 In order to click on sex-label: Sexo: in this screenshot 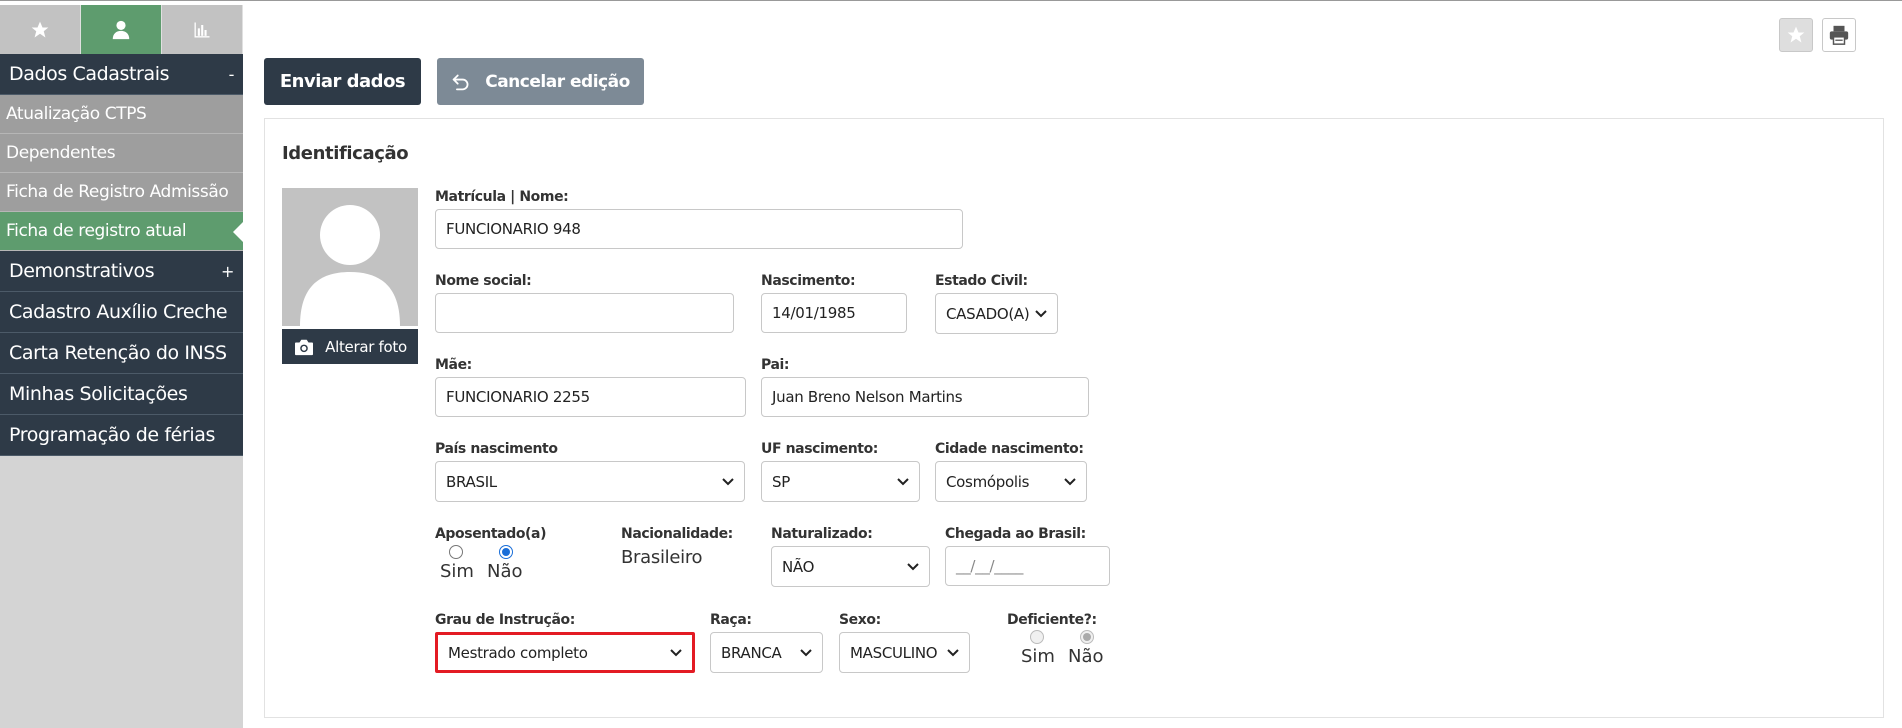, I will do `click(860, 620)`.